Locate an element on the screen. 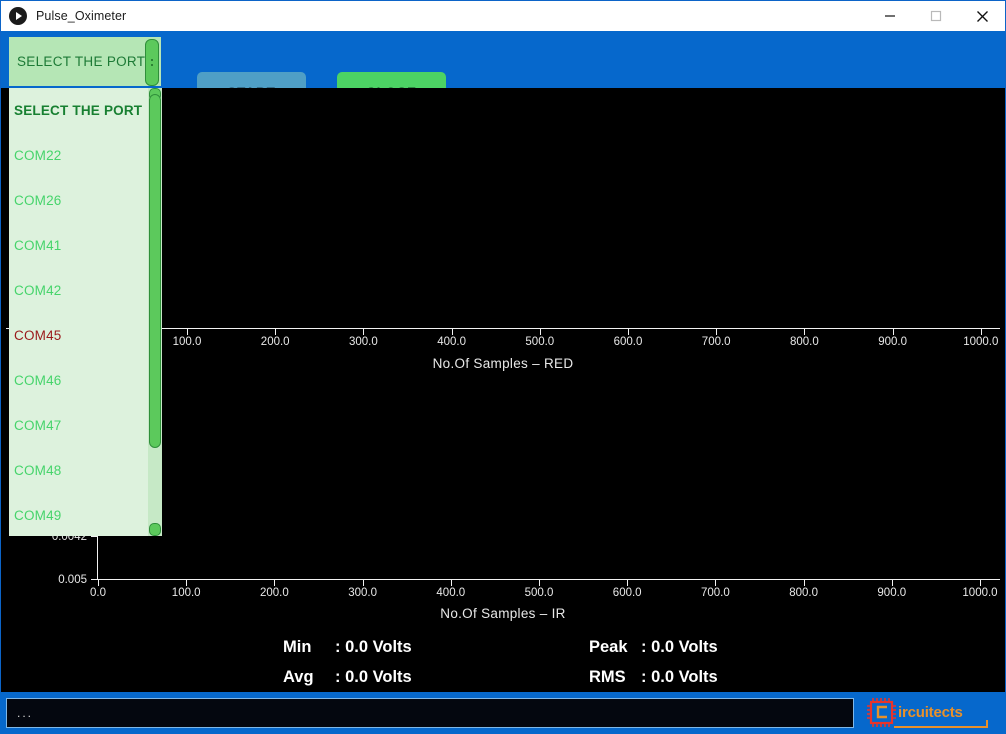  scrollbar-down-button is located at coordinates (155, 529).